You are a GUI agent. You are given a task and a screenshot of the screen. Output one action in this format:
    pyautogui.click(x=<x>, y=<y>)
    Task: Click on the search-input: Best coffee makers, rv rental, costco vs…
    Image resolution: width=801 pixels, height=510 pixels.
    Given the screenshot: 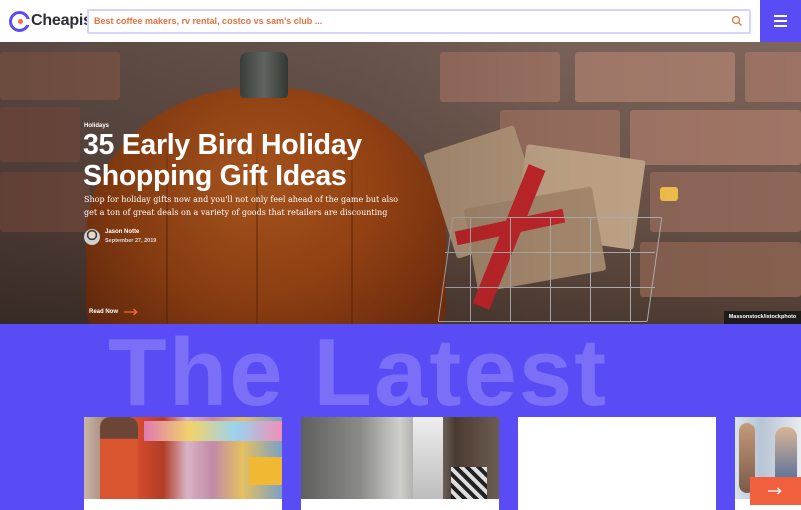 What is the action you would take?
    pyautogui.click(x=419, y=21)
    